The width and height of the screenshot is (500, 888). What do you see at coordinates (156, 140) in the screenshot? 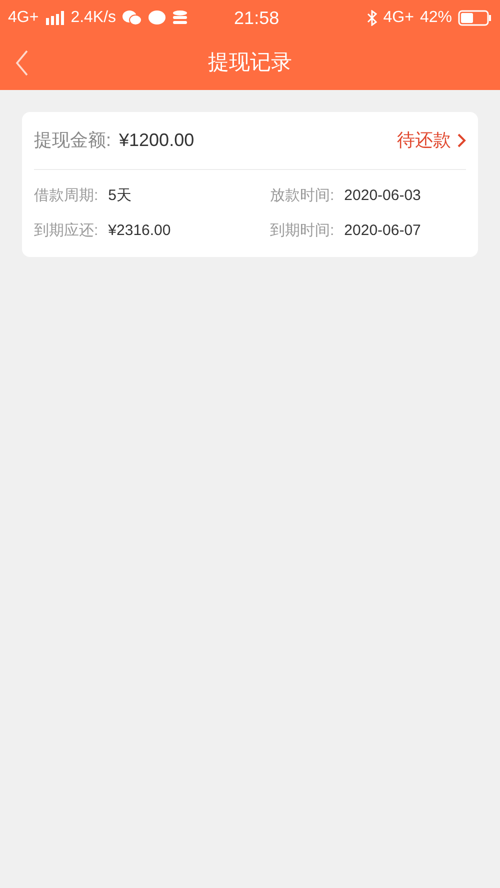
I see `amount-value: ¥1200.00` at bounding box center [156, 140].